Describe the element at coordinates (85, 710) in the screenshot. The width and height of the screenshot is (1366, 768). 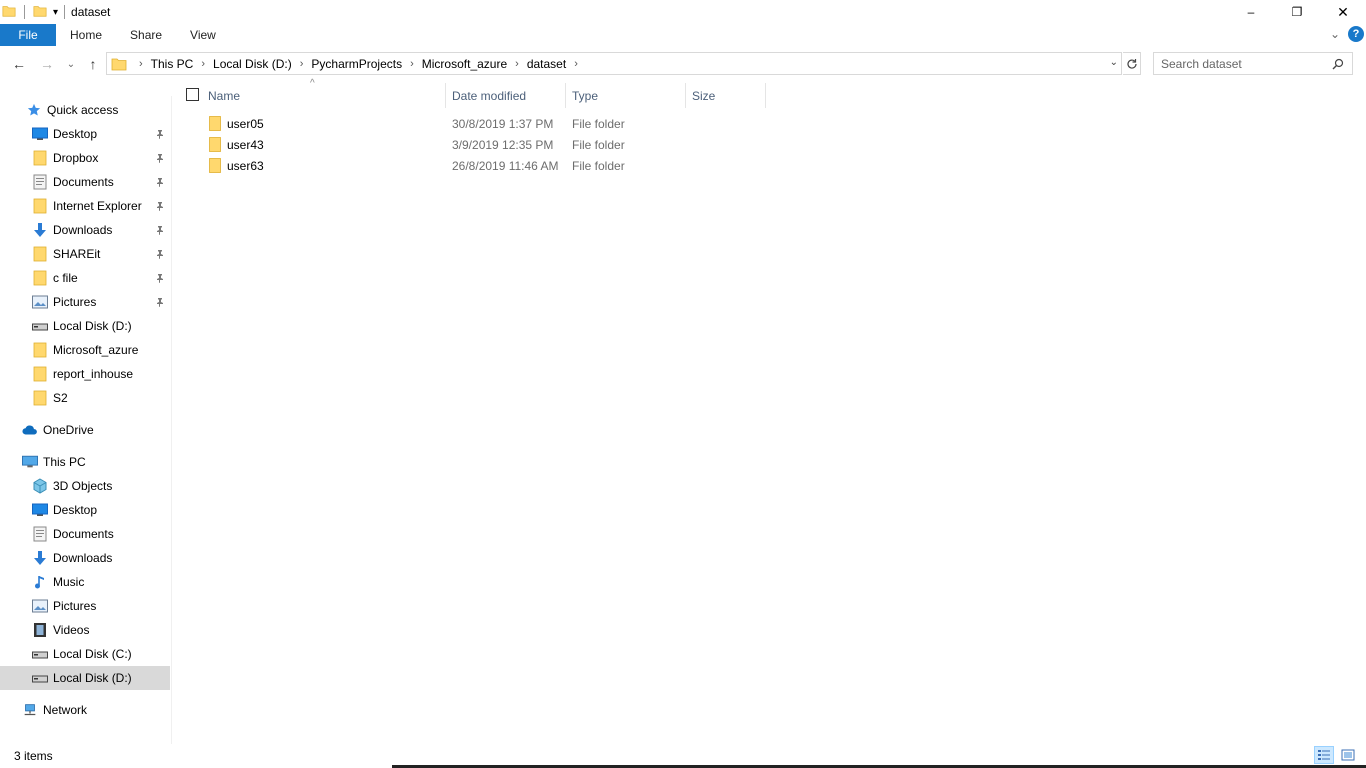
I see `sidebar-item-network: Network` at that location.